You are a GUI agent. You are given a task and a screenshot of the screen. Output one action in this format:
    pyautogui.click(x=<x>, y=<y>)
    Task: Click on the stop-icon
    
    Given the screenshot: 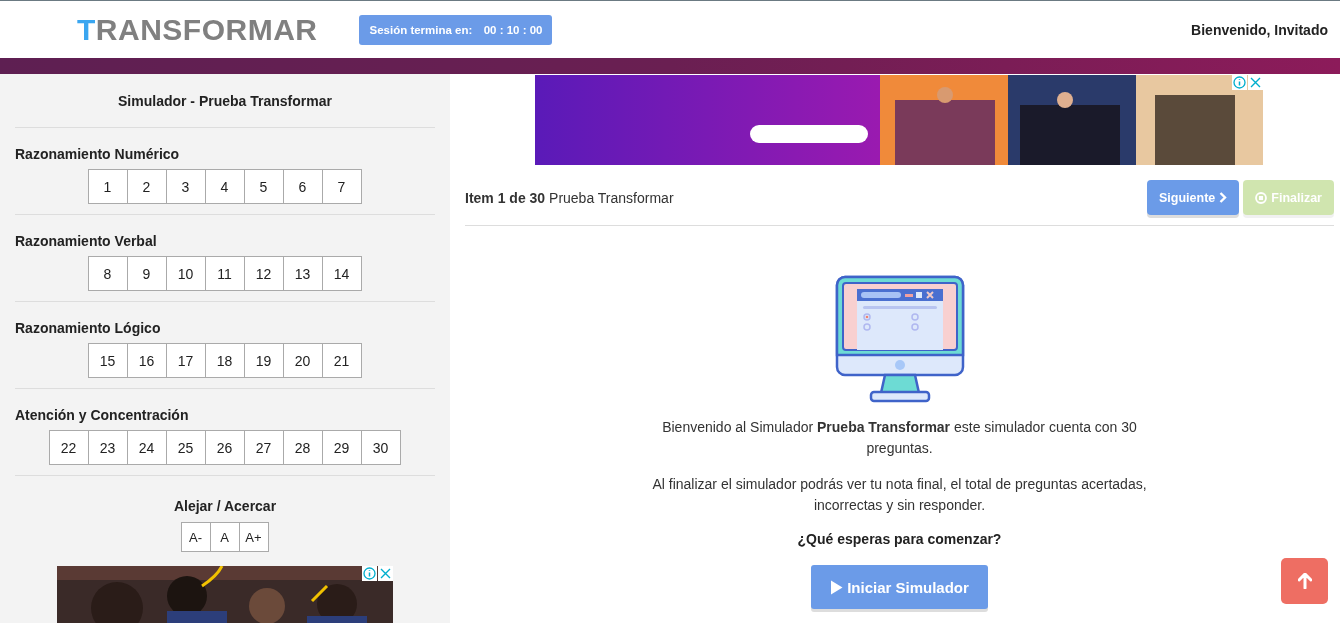 What is the action you would take?
    pyautogui.click(x=1261, y=197)
    